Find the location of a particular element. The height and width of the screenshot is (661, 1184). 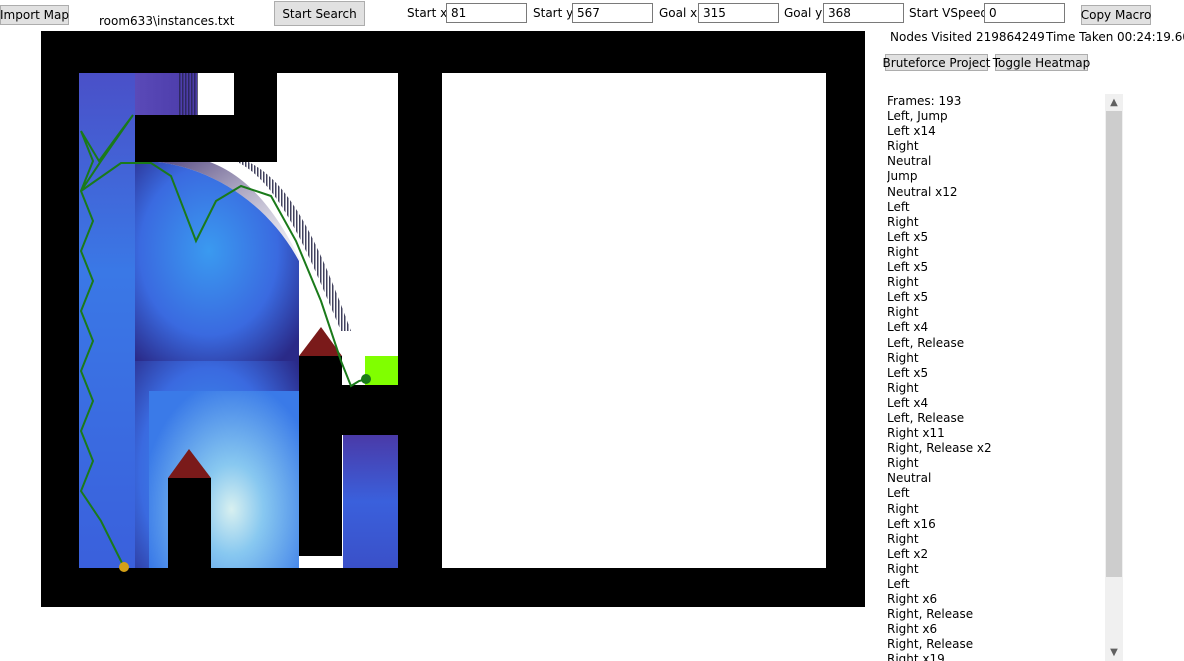

macro-list-item: Right x11 is located at coordinates (994, 433).